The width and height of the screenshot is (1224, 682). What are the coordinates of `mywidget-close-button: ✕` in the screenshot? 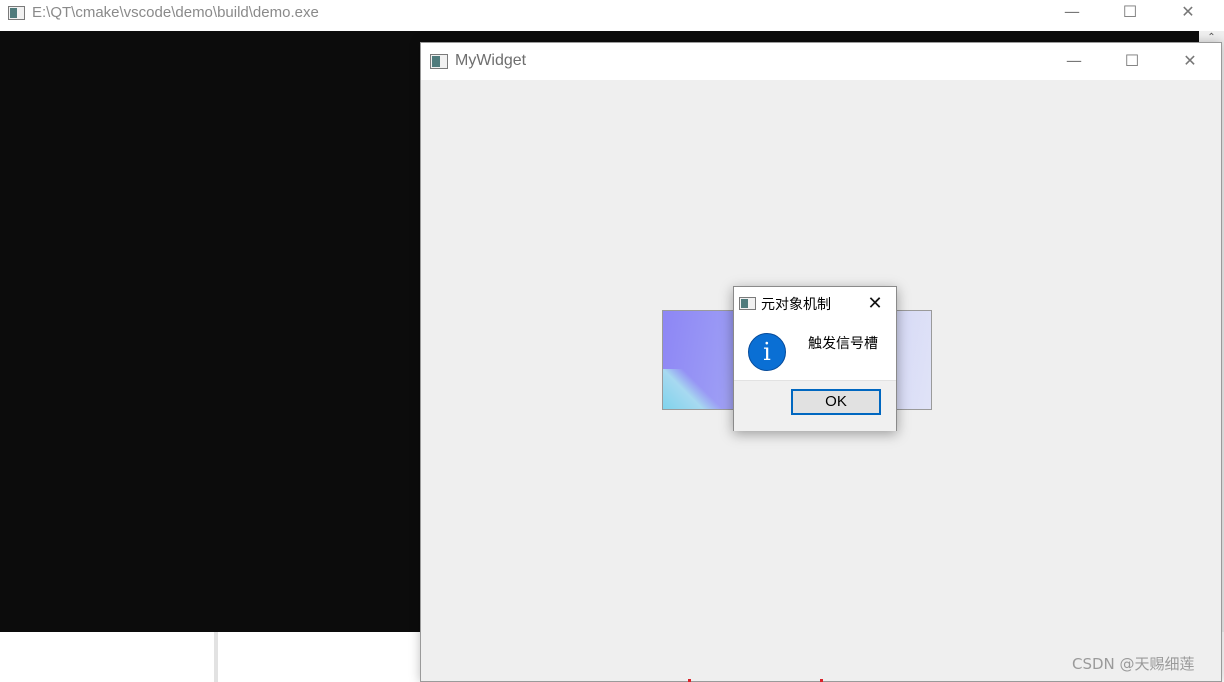 It's located at (1190, 61).